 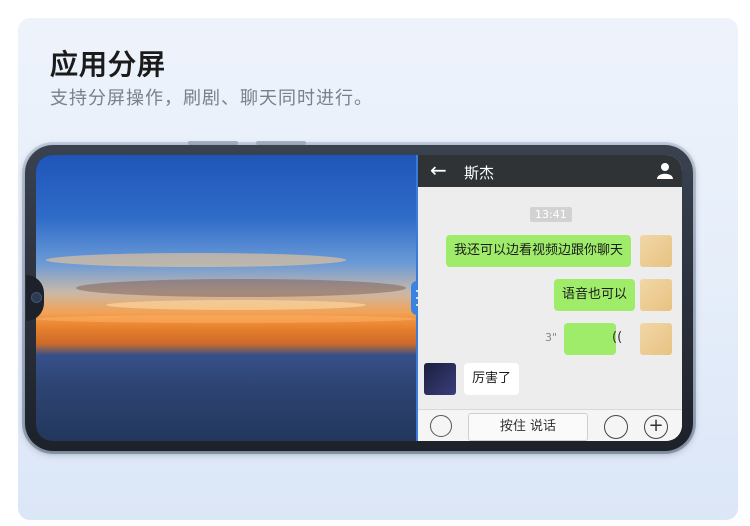 What do you see at coordinates (528, 427) in the screenshot?
I see `hold-to-talk-button: 按住 说话` at bounding box center [528, 427].